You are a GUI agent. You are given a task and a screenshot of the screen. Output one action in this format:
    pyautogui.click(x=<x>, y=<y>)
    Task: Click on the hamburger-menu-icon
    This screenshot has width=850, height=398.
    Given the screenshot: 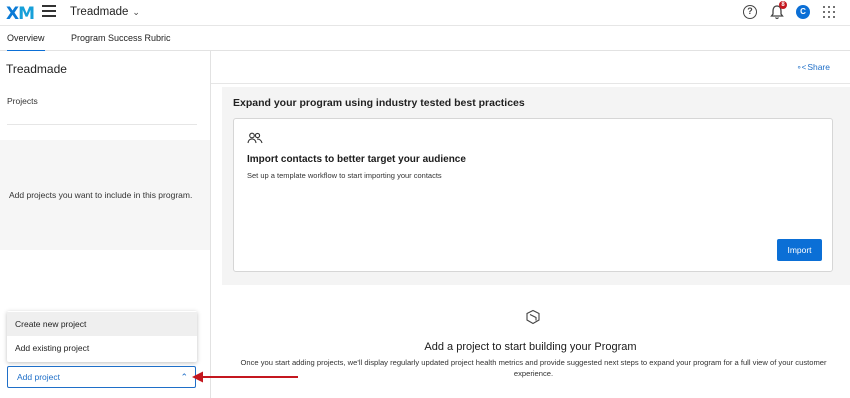 What is the action you would take?
    pyautogui.click(x=49, y=12)
    